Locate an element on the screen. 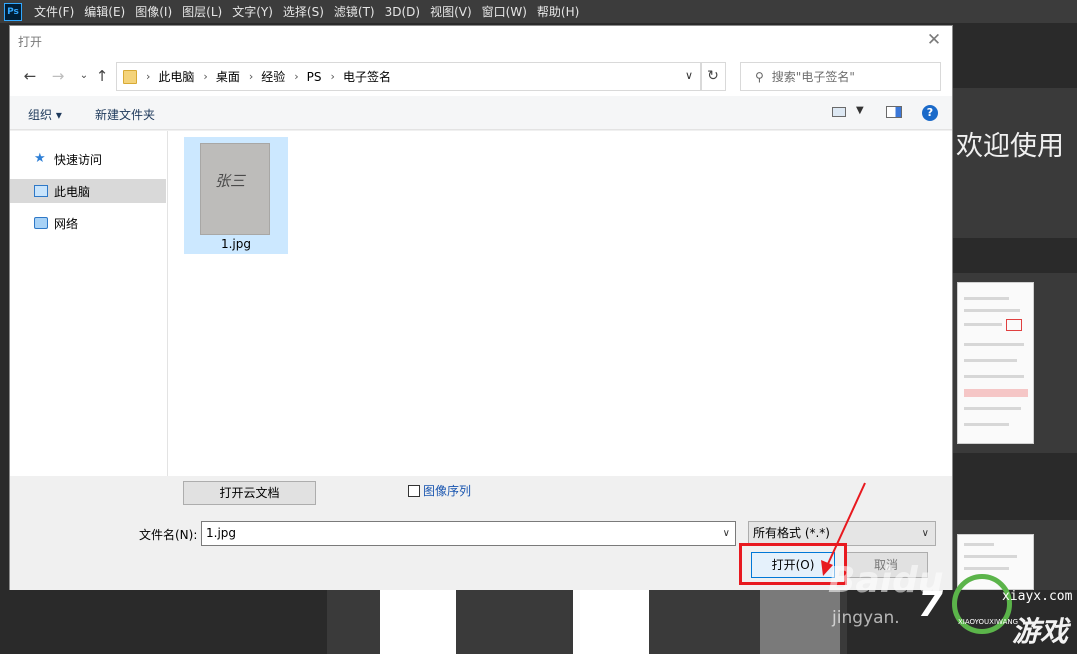  menu-filter: 滤镜(T) is located at coordinates (354, 11).